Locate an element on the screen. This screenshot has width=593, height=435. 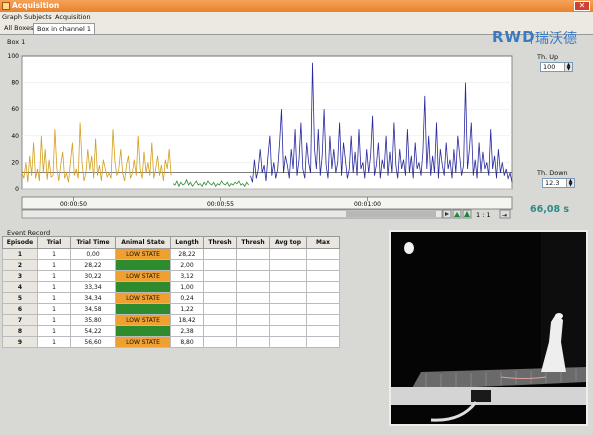
timeline-tick-label: 00:00:55 is located at coordinates (220, 204).